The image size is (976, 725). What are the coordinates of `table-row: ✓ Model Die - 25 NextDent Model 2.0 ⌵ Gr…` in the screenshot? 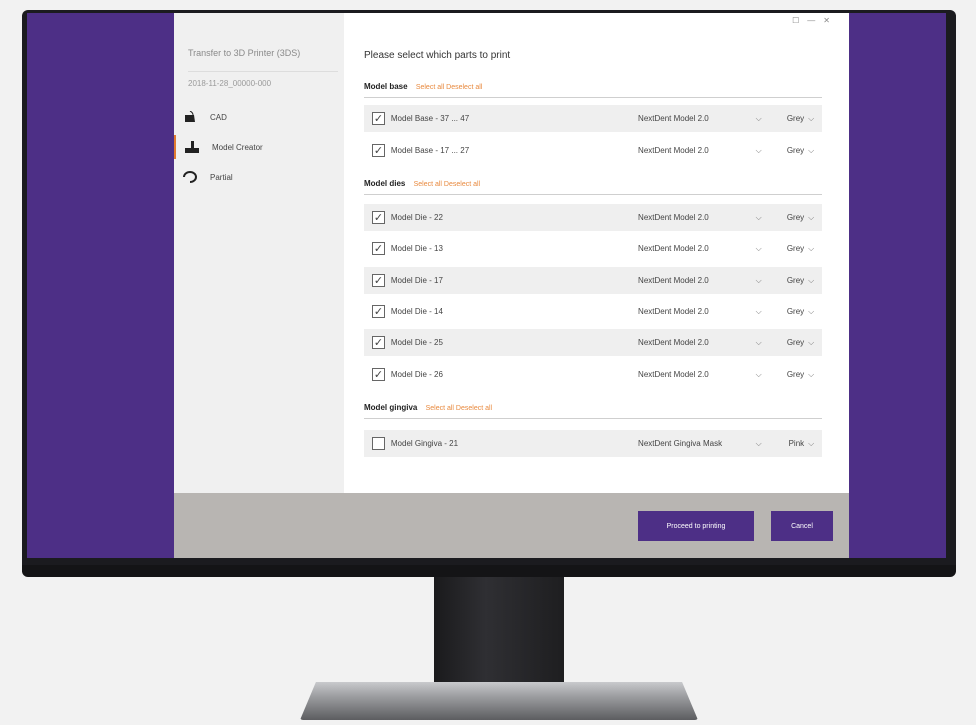 It's located at (593, 342).